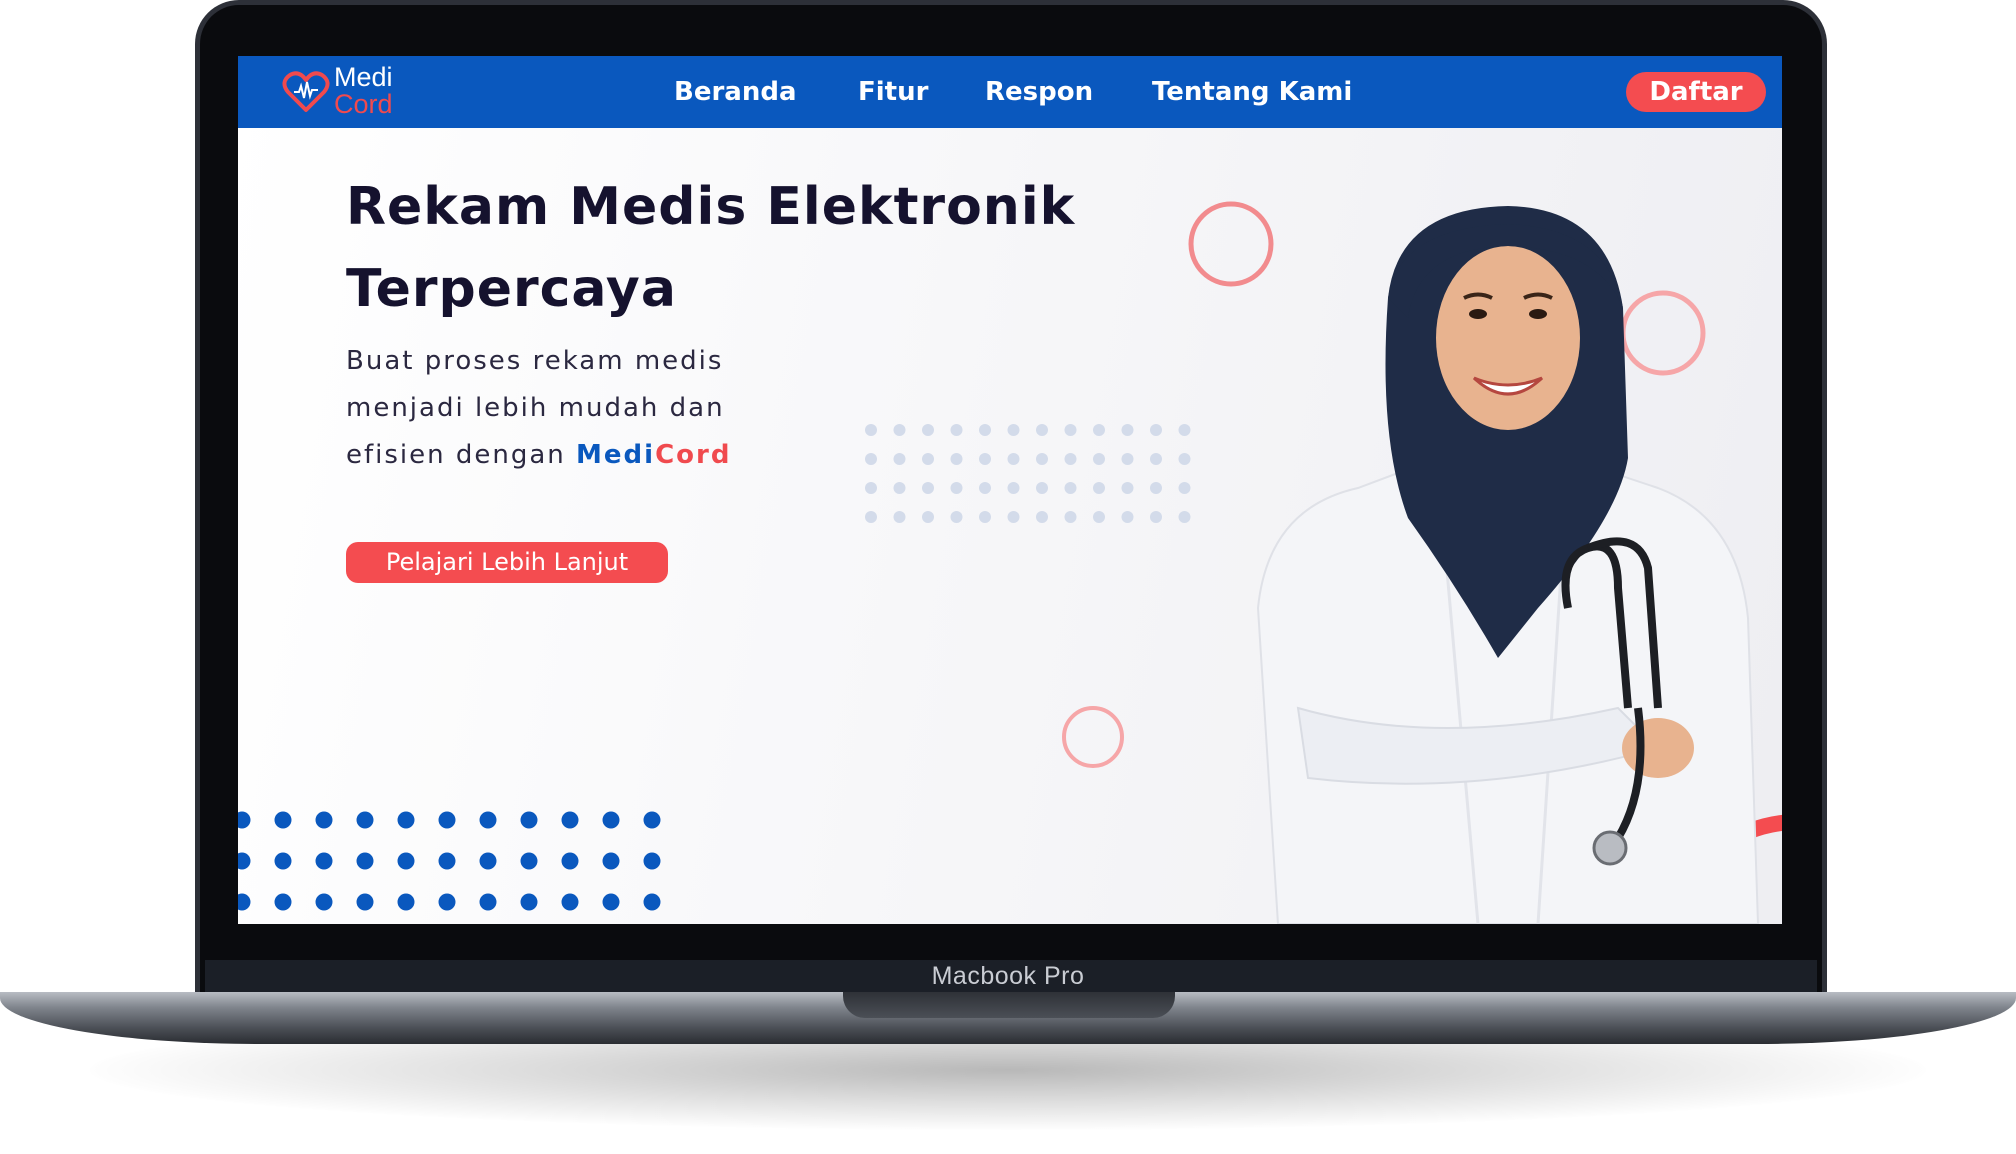  Describe the element at coordinates (1696, 92) in the screenshot. I see `daftar-button: Daftar` at that location.